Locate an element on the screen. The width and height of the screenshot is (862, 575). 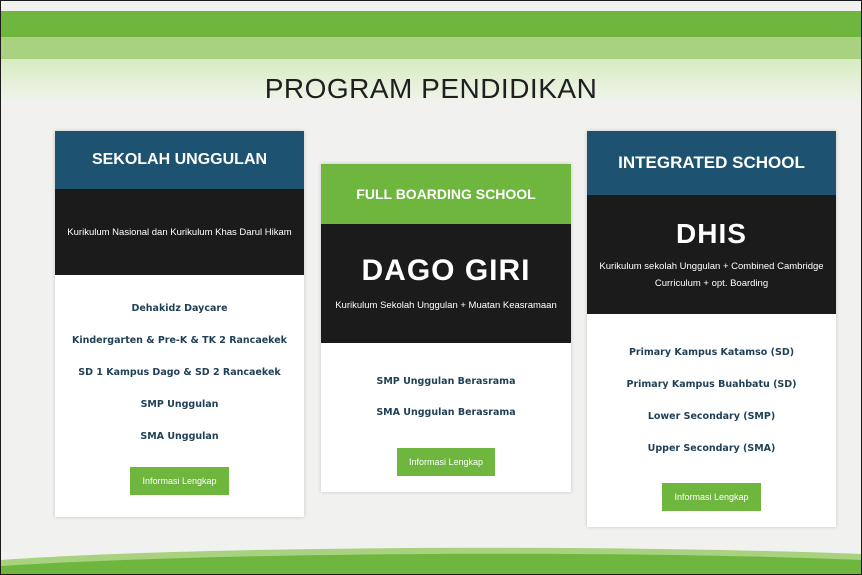
list-item: Upper Secondary (SMA) is located at coordinates (711, 448).